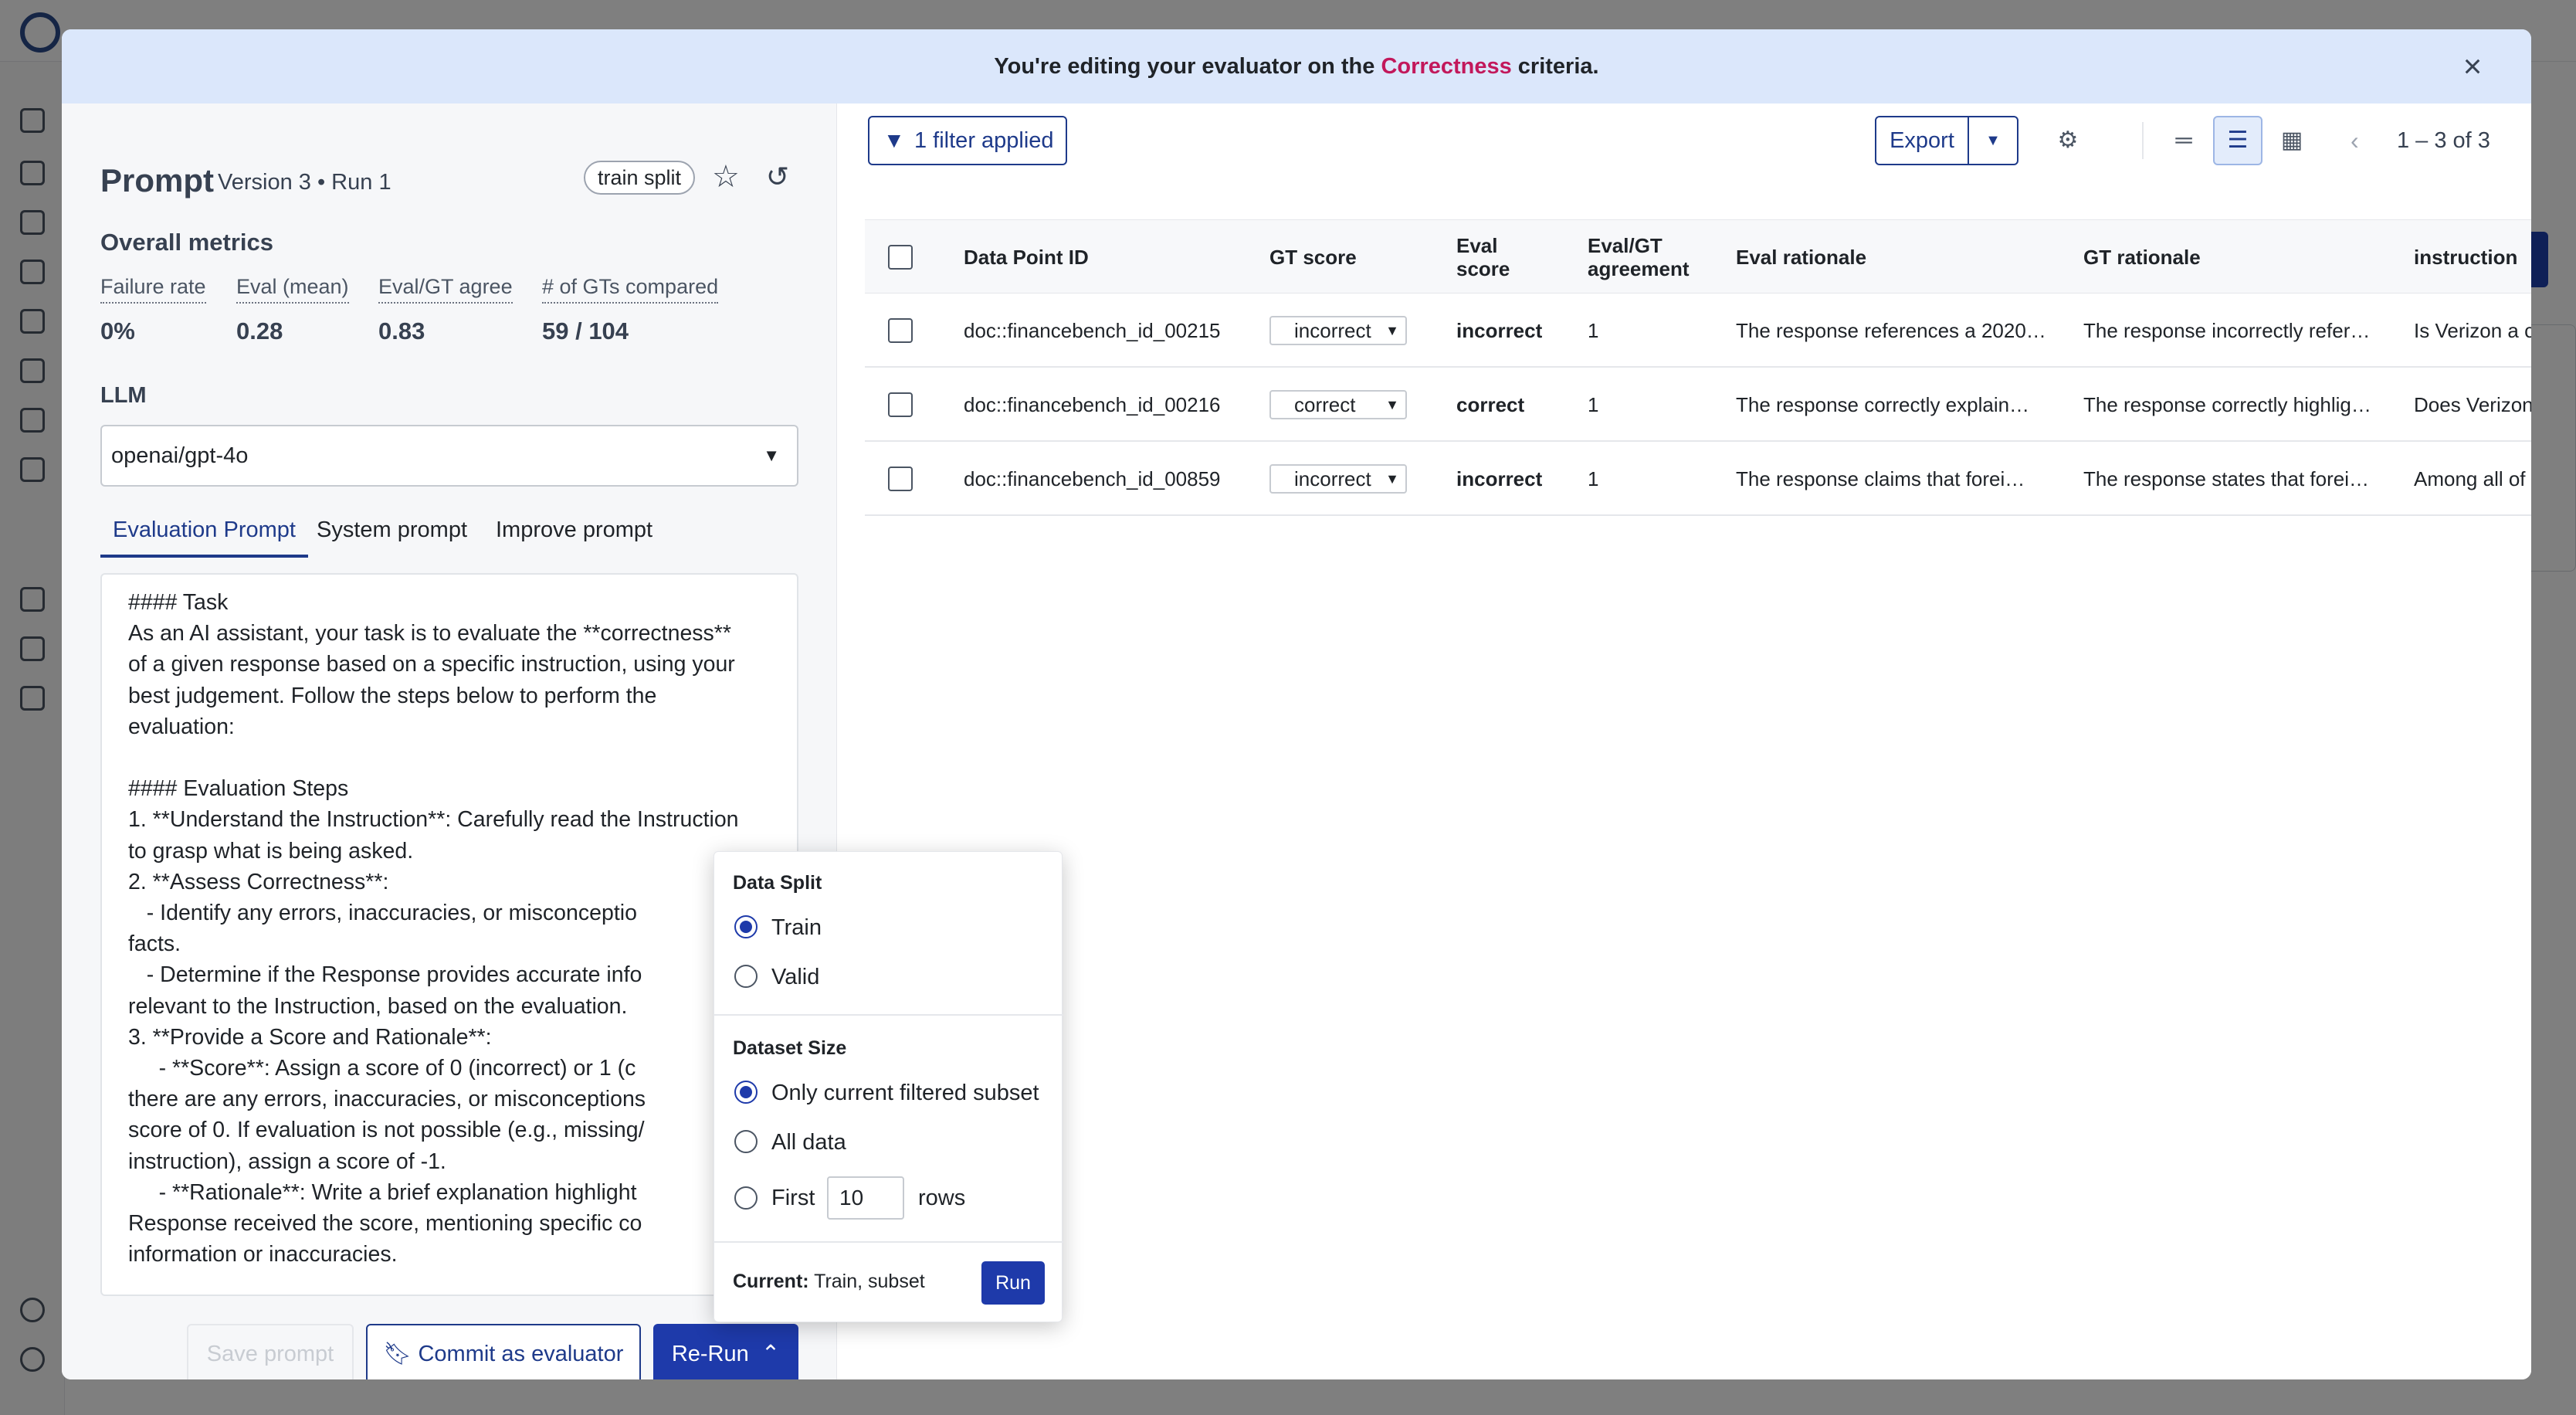 This screenshot has width=2576, height=1415. I want to click on split-valid-radio, so click(746, 976).